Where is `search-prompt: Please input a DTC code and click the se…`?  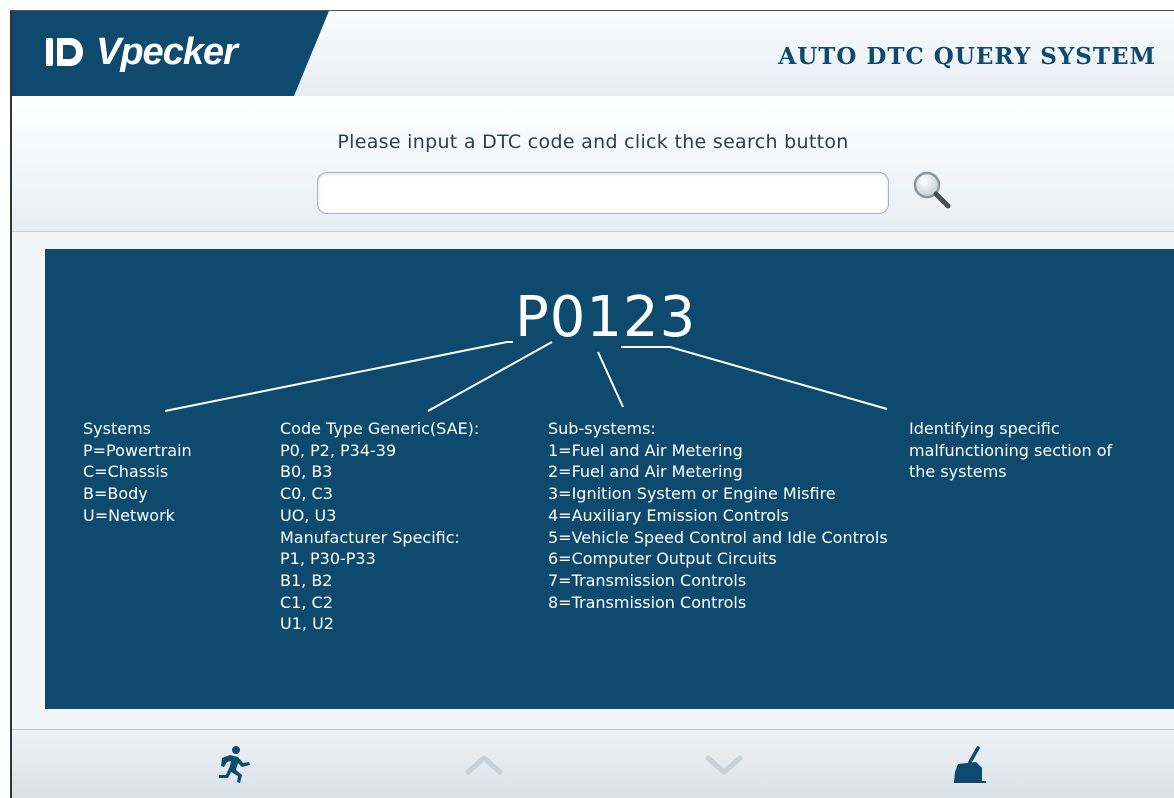 search-prompt: Please input a DTC code and click the se… is located at coordinates (593, 142).